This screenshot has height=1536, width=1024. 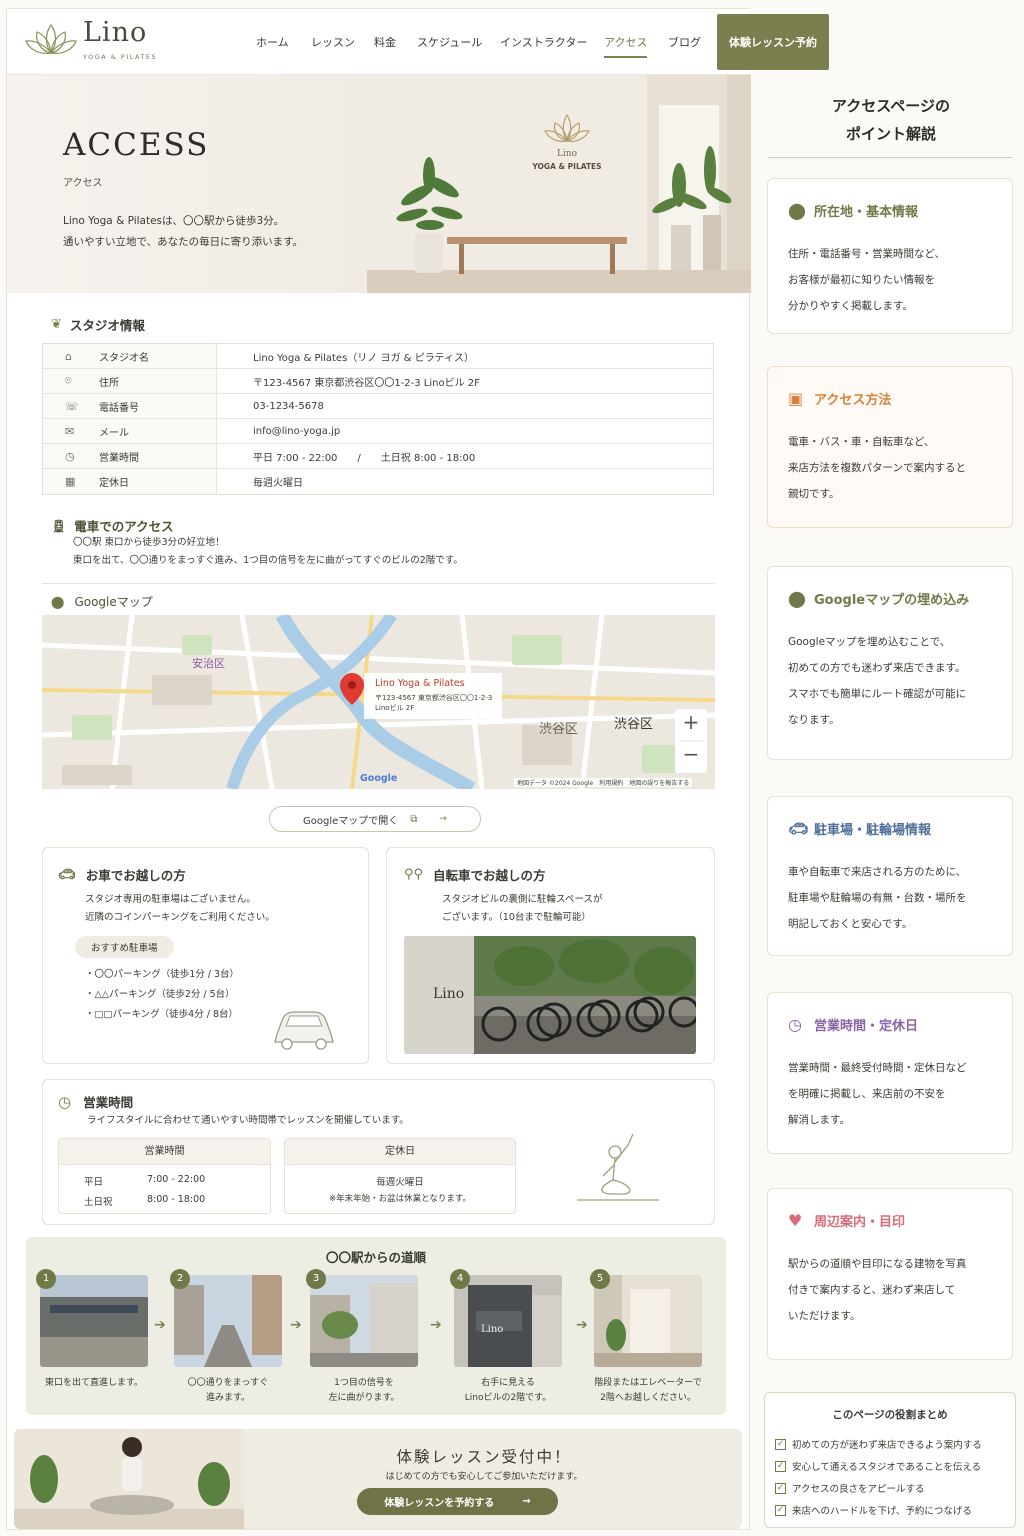 What do you see at coordinates (400, 1152) in the screenshot?
I see `closed-day-header: 定休日` at bounding box center [400, 1152].